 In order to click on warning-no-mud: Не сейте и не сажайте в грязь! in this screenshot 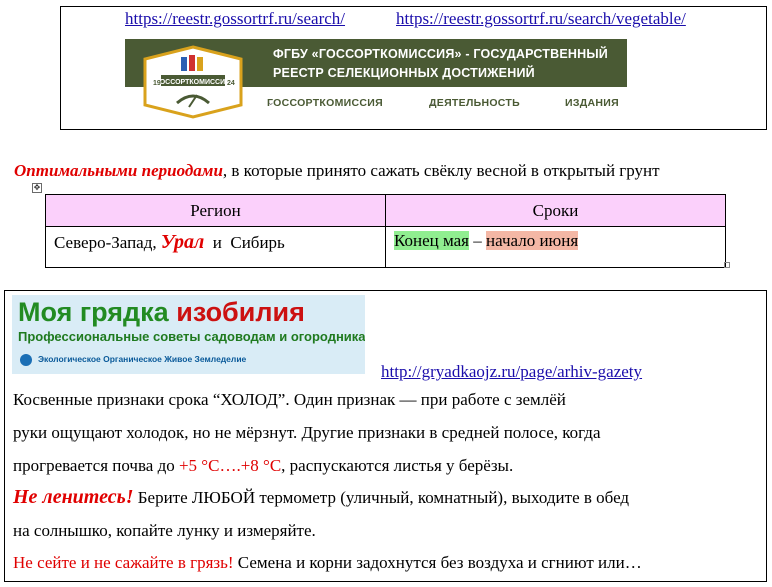, I will do `click(123, 562)`.